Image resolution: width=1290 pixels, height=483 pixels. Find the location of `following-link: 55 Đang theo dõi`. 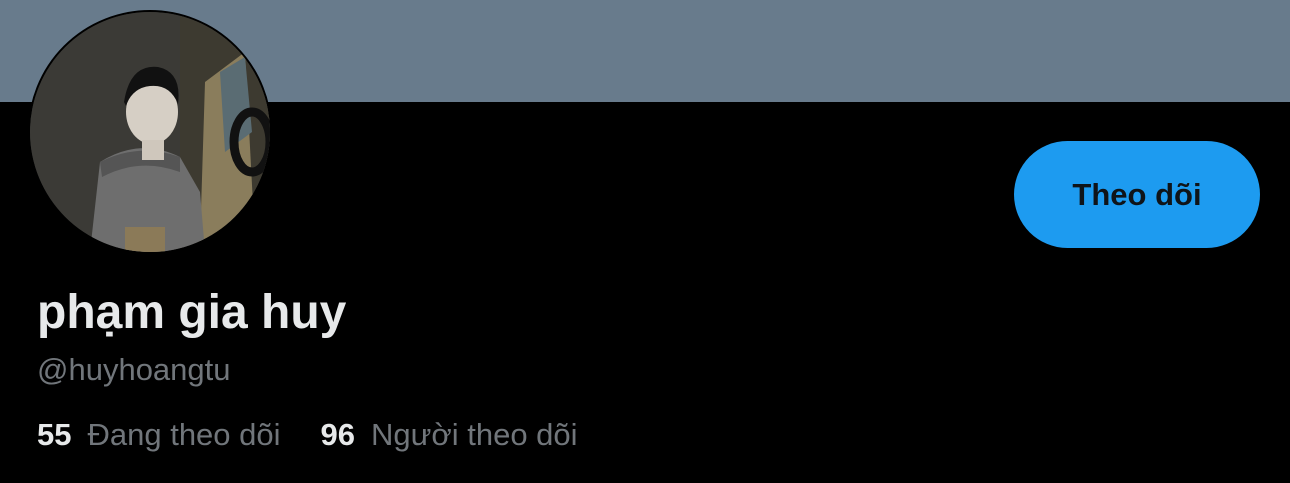

following-link: 55 Đang theo dõi is located at coordinates (159, 435).